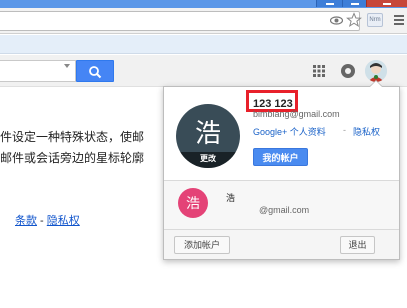 The width and height of the screenshot is (407, 308). I want to click on footer-links: 条款 - 隐私权, so click(47, 220).